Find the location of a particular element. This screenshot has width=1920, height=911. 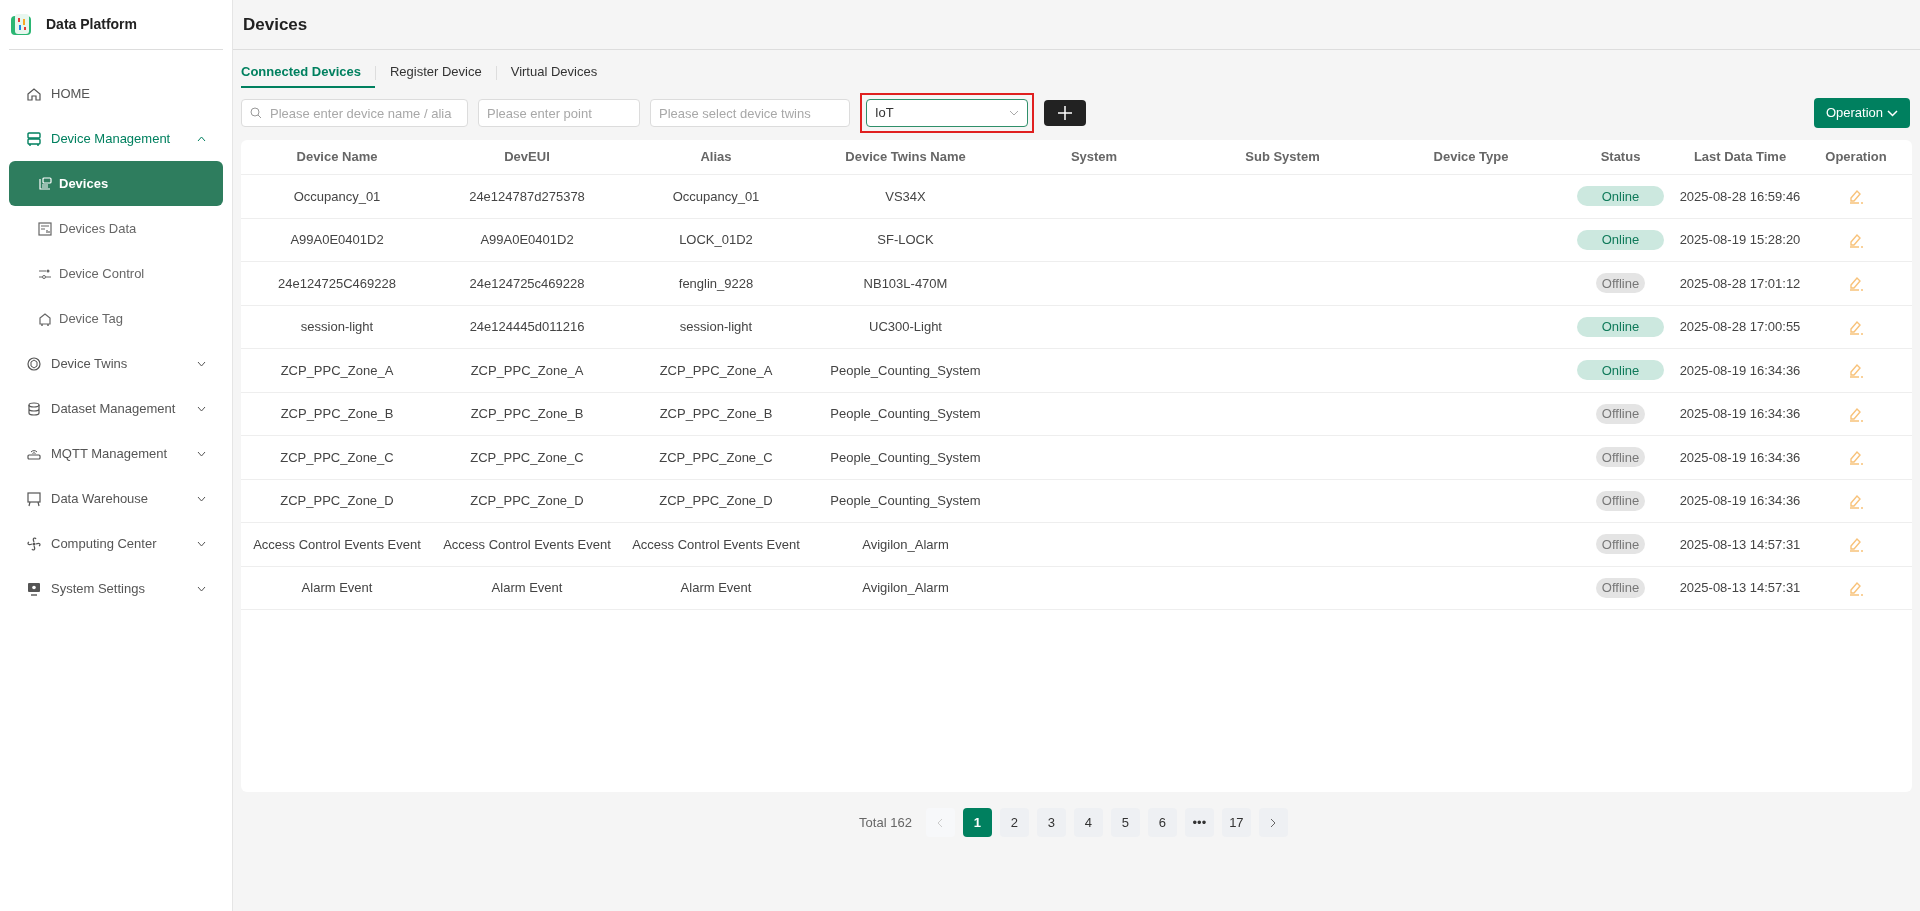

column-header: Last Data Time is located at coordinates (1740, 157).